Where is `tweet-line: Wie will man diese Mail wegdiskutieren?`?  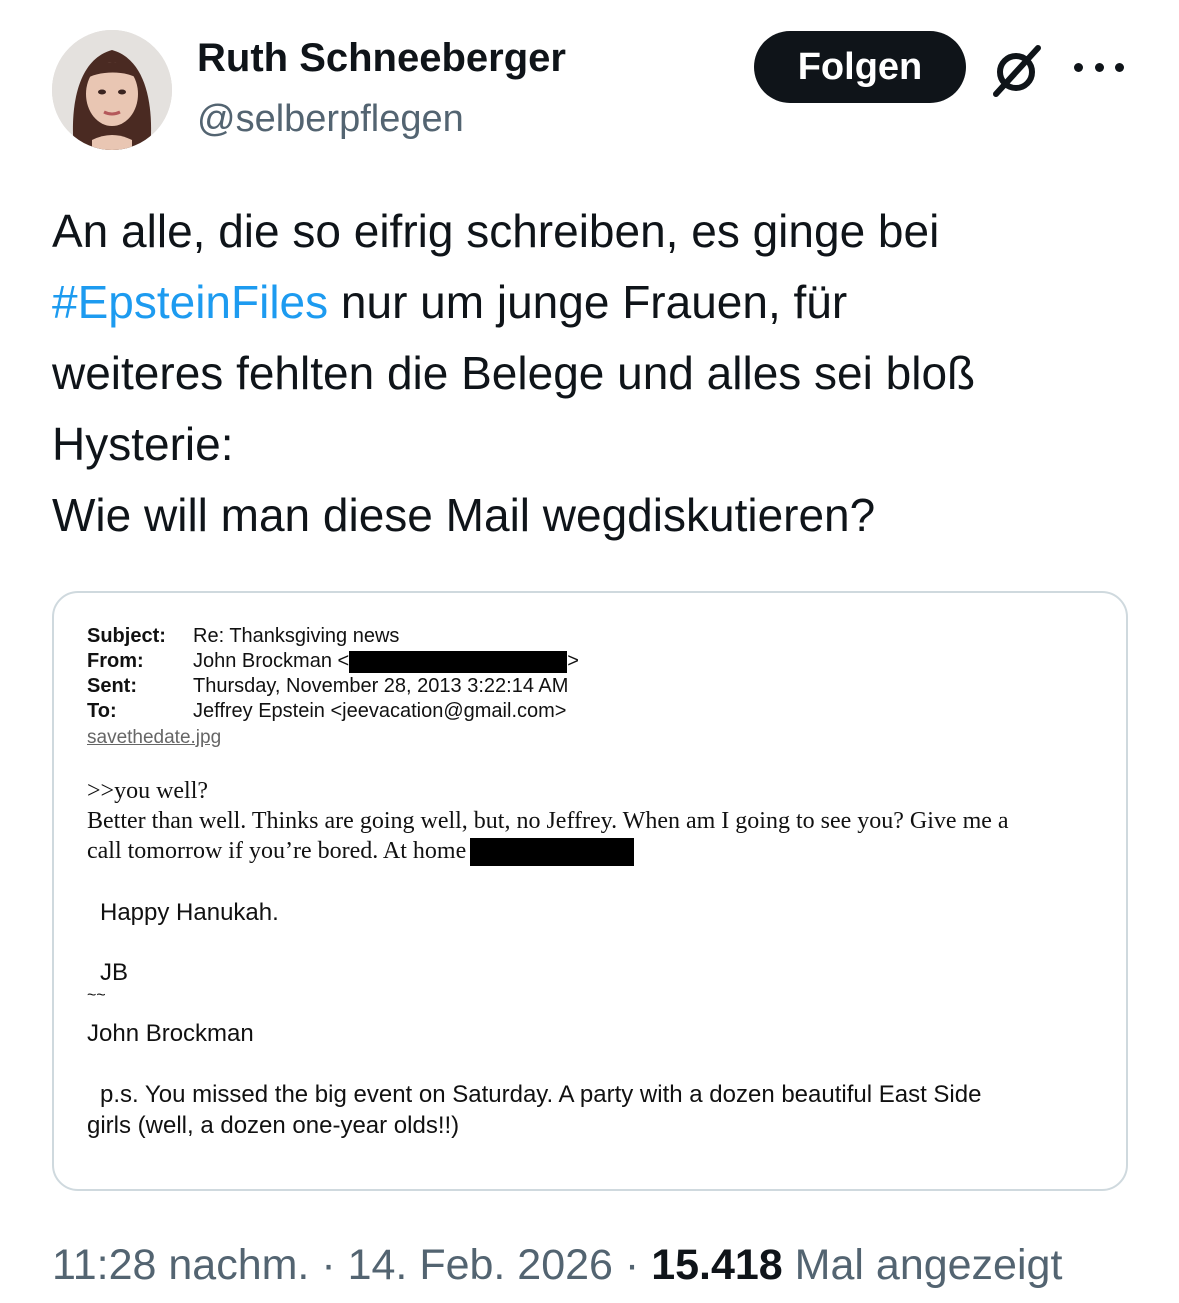 tweet-line: Wie will man diese Mail wegdiskutieren? is located at coordinates (464, 515).